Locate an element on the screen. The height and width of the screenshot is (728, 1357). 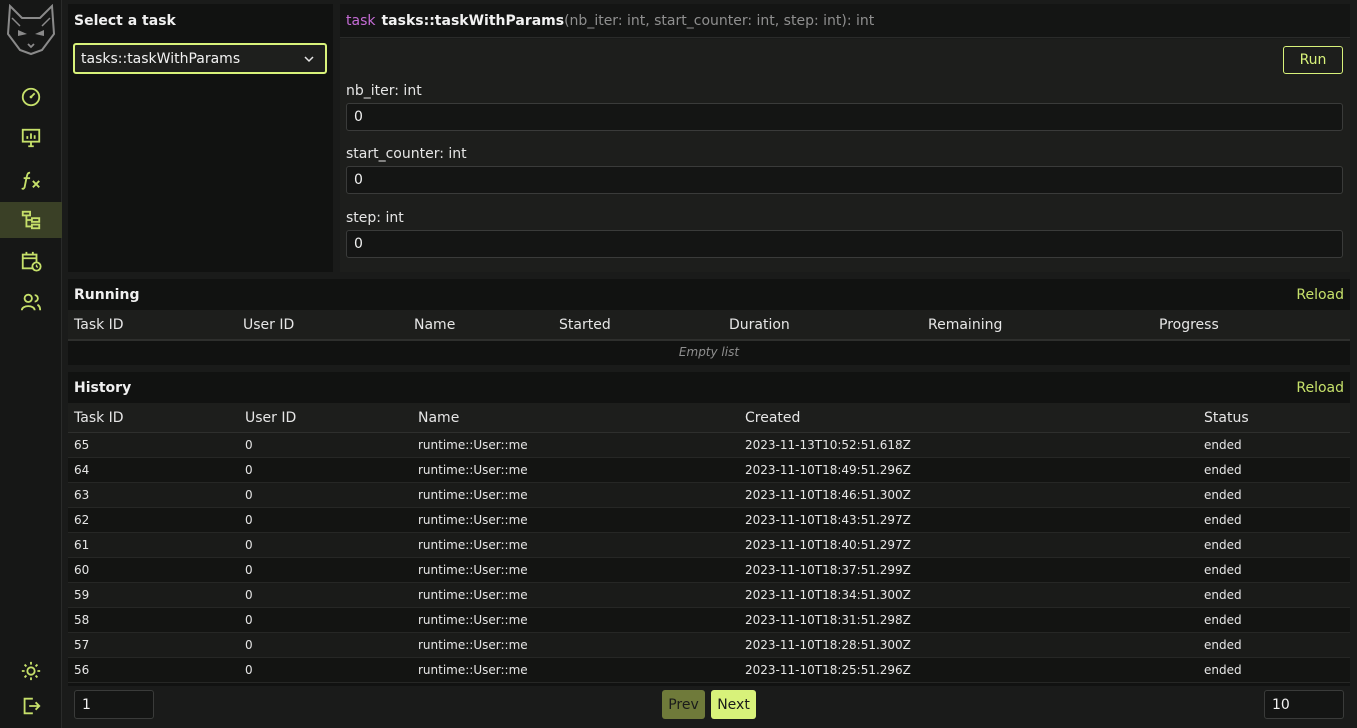
column-header: Created is located at coordinates (772, 418).